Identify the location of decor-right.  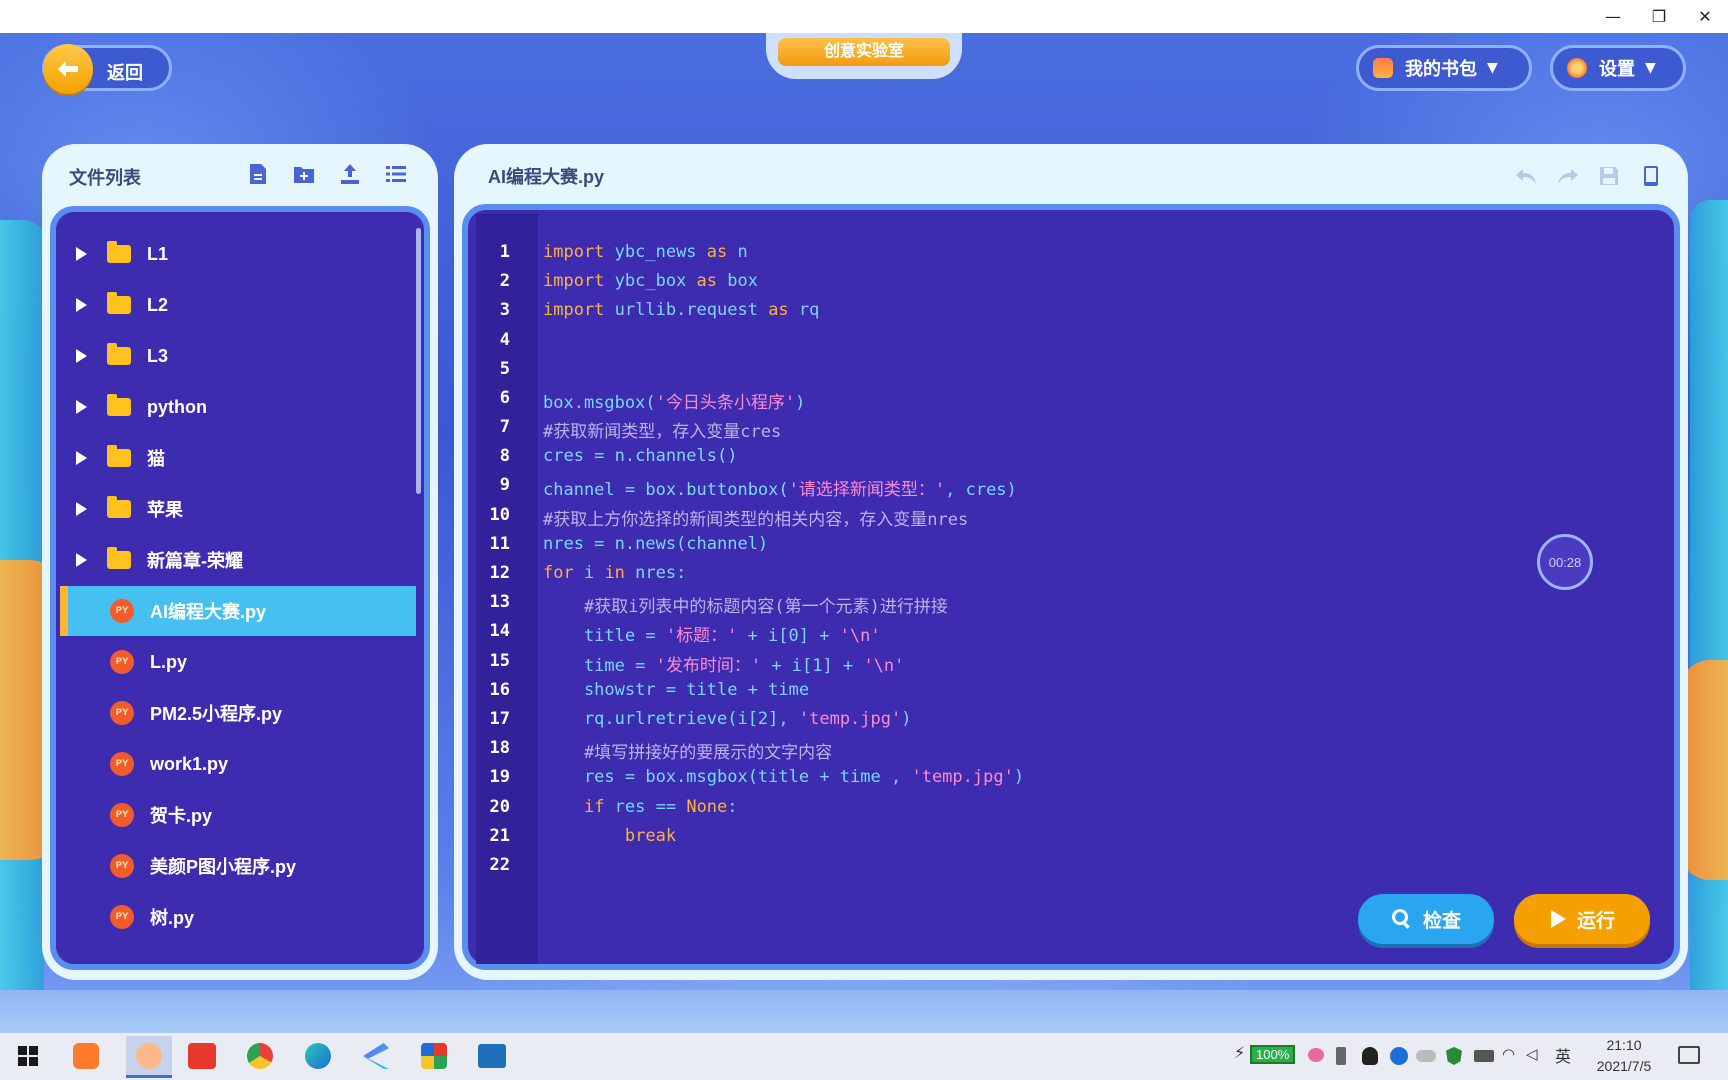
(1709, 610).